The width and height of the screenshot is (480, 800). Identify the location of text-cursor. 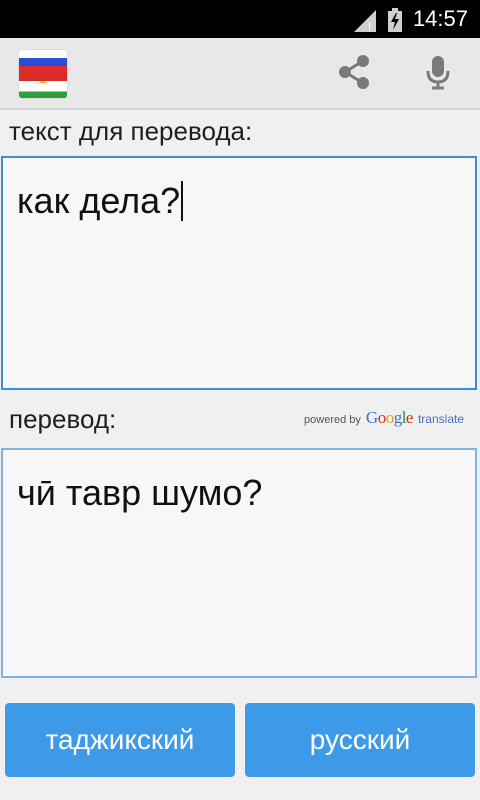
(182, 201).